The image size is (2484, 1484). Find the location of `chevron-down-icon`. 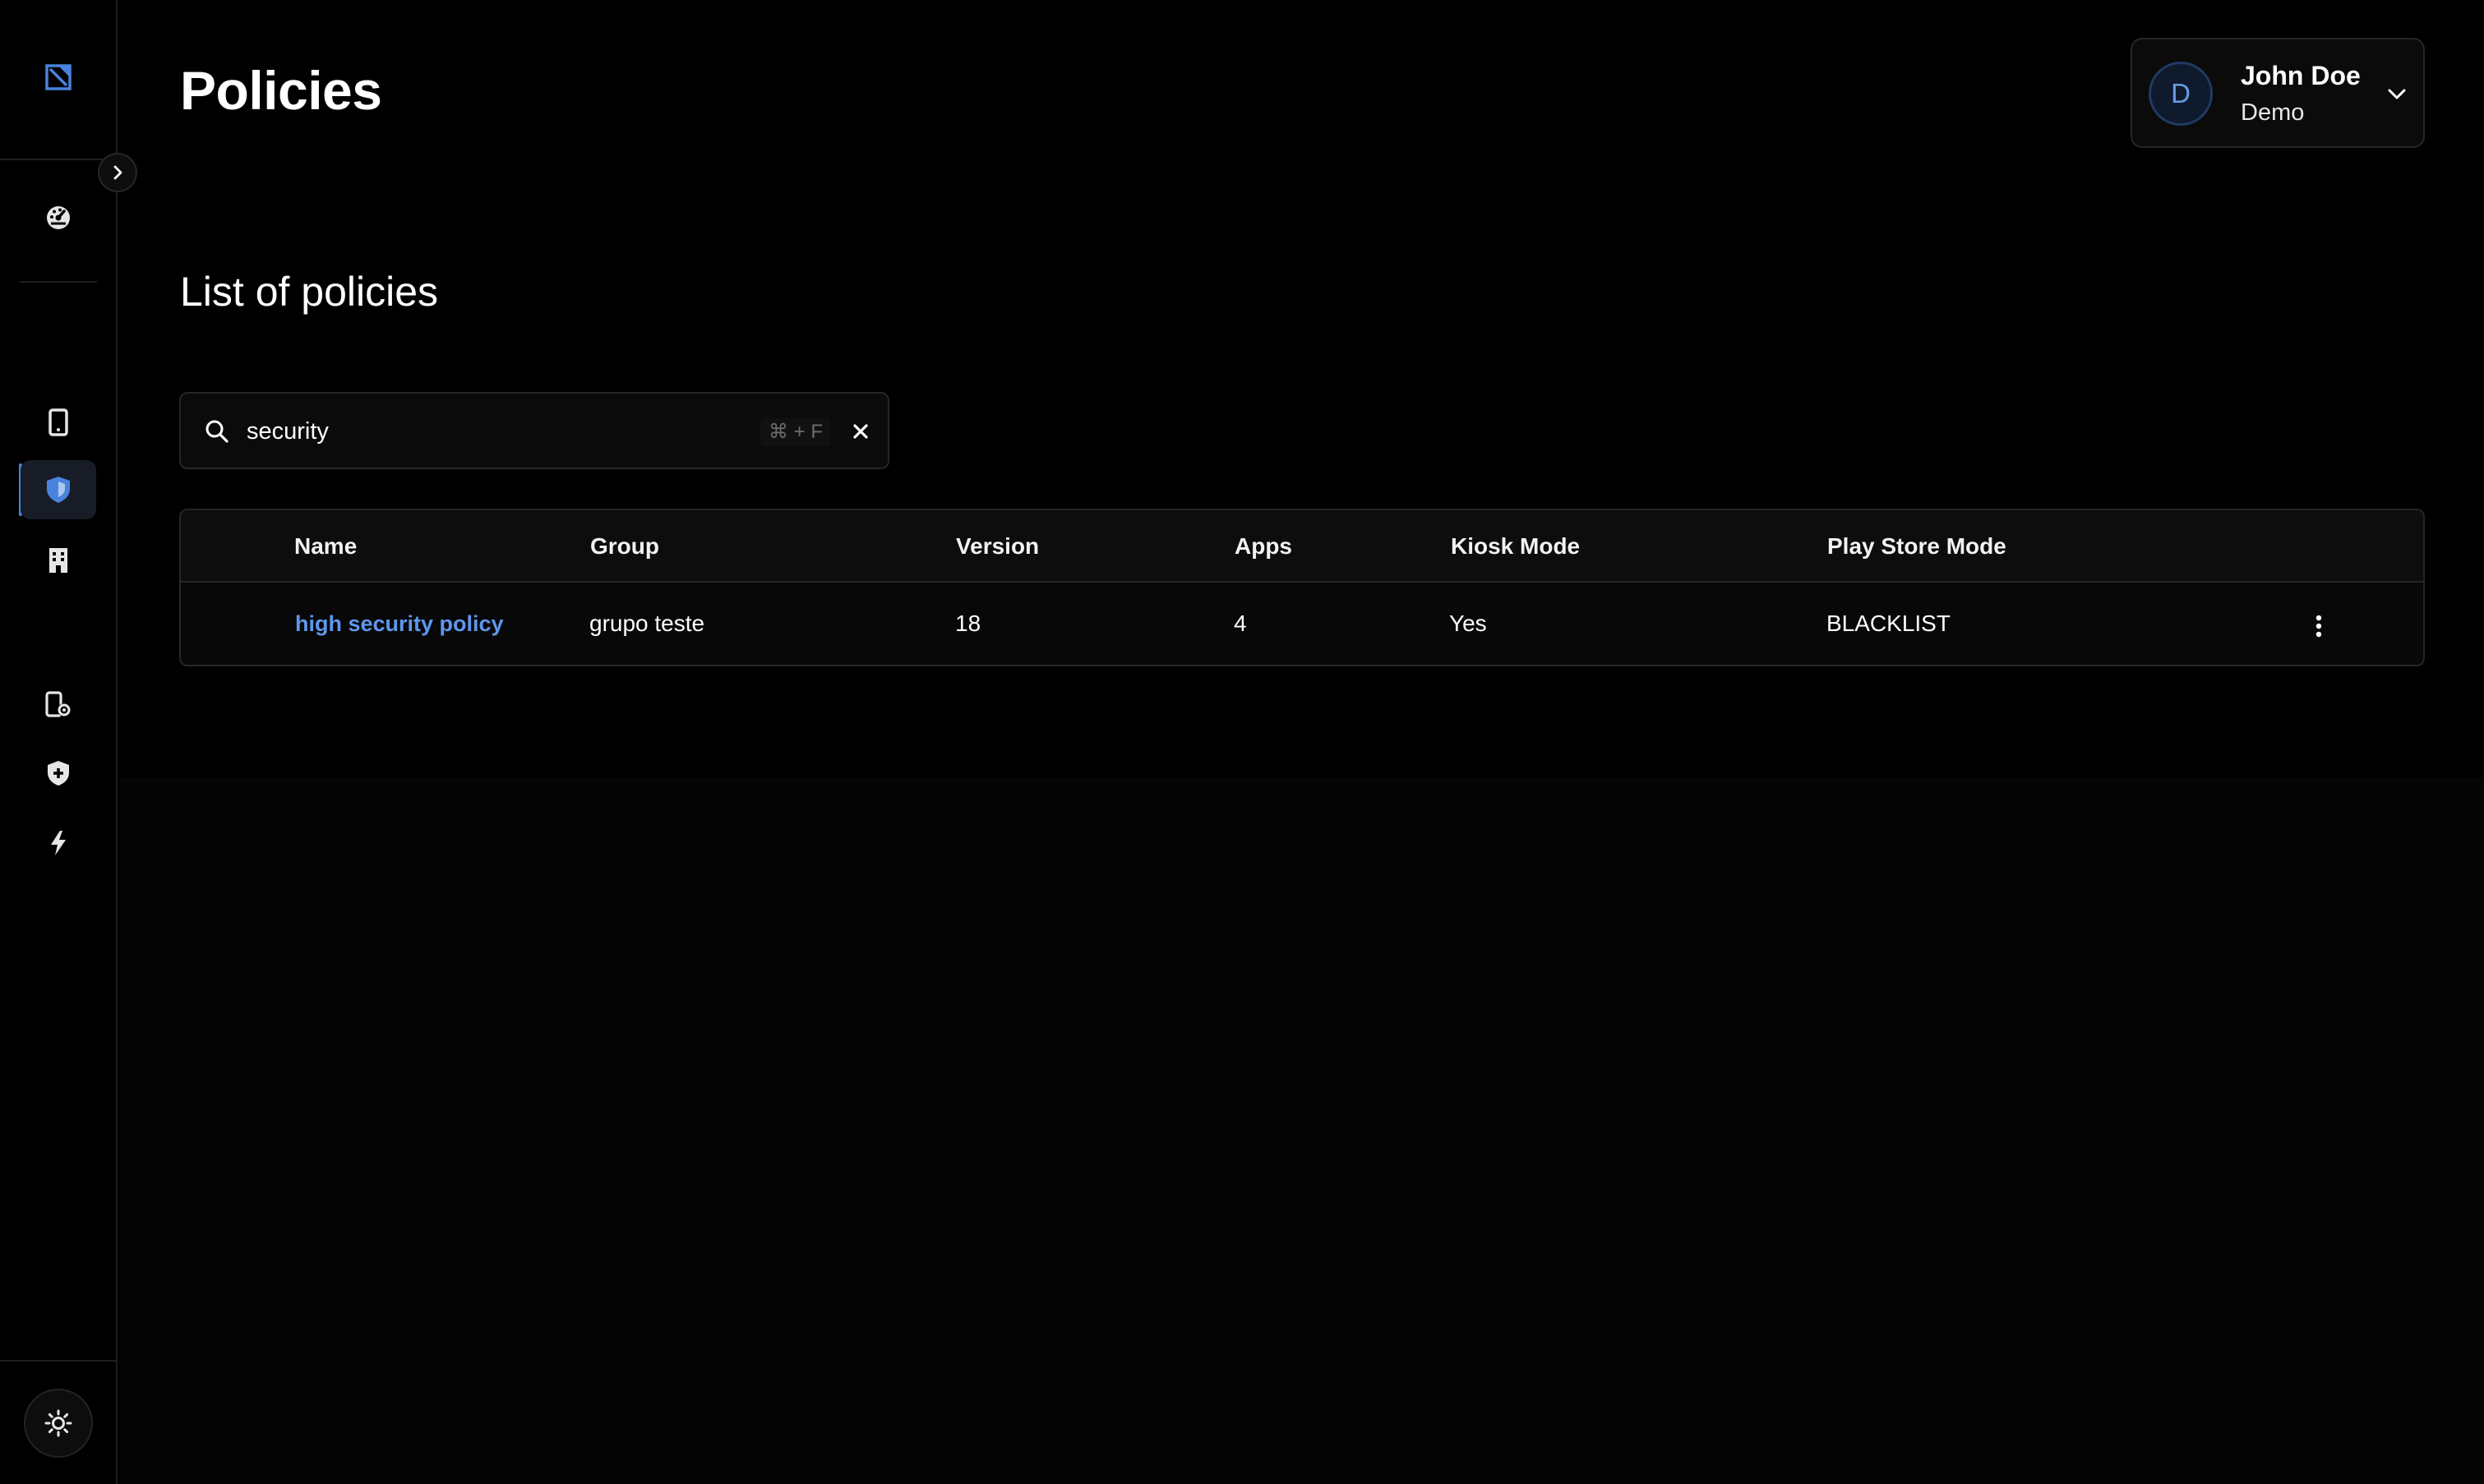

chevron-down-icon is located at coordinates (2397, 94).